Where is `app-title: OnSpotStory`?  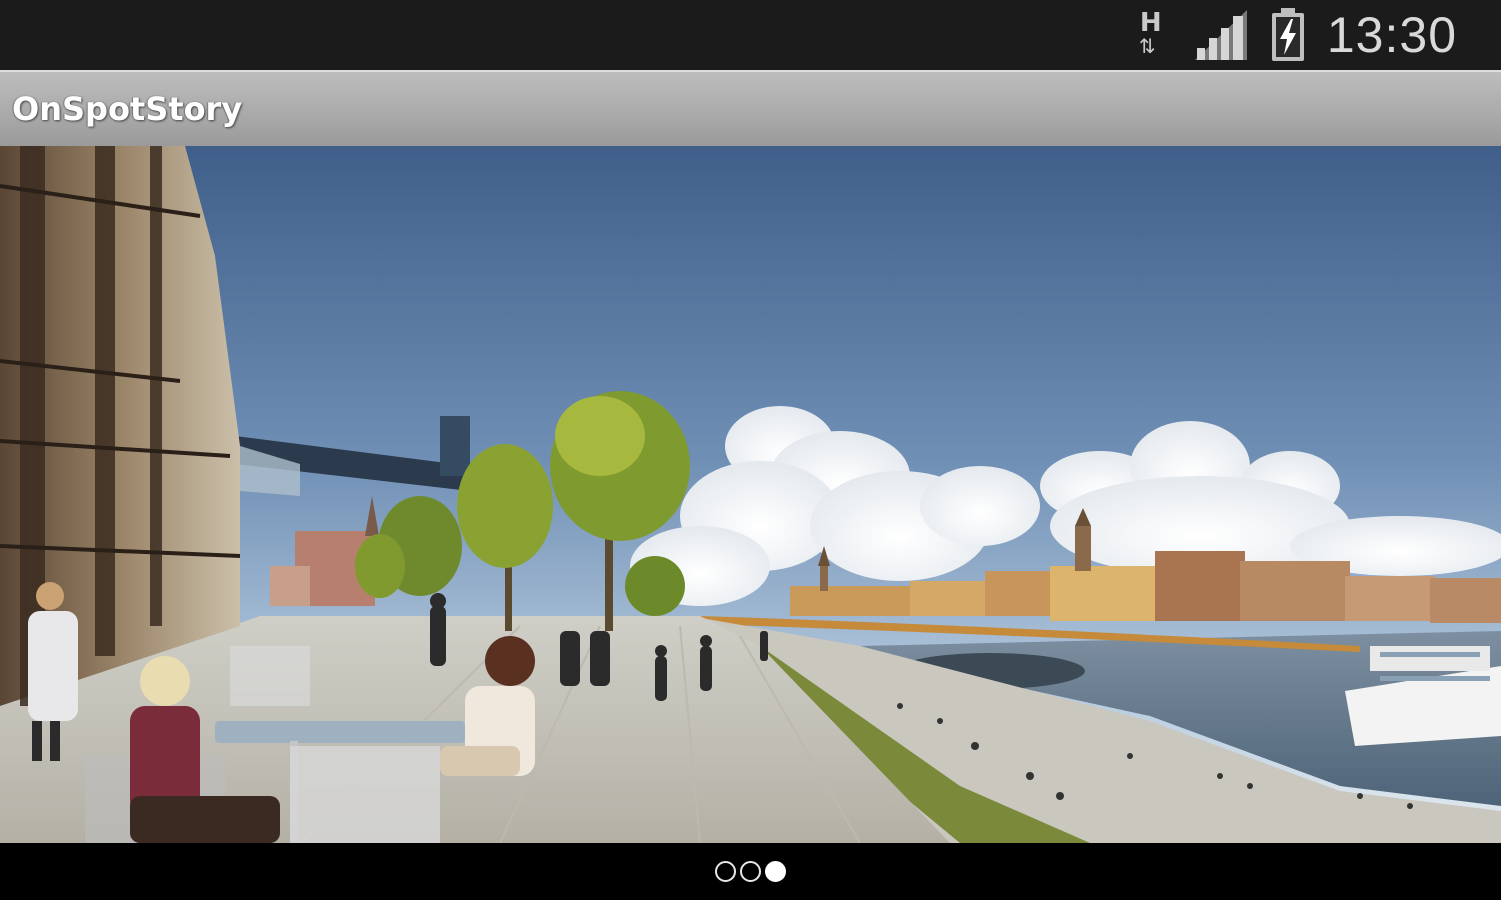 app-title: OnSpotStory is located at coordinates (127, 109).